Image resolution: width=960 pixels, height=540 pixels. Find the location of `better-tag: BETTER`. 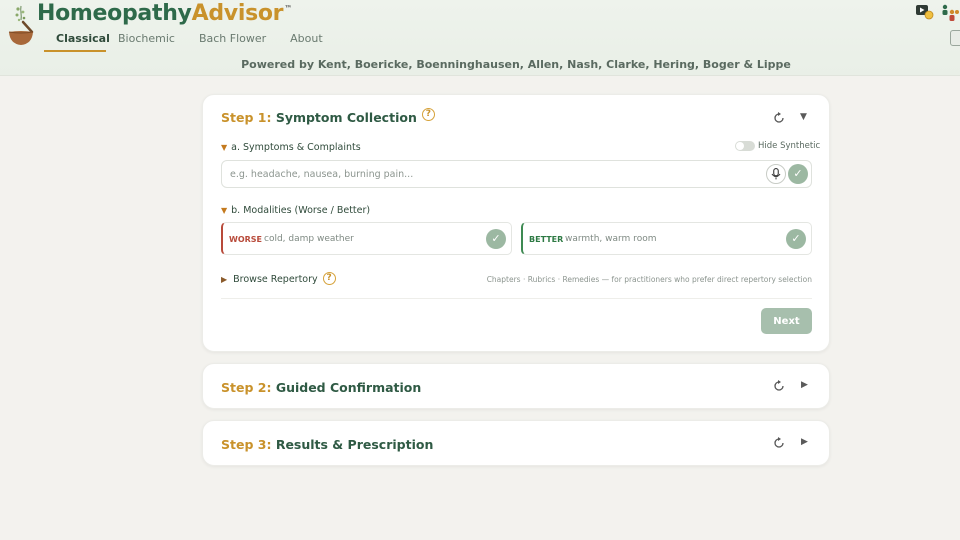

better-tag: BETTER is located at coordinates (546, 239).